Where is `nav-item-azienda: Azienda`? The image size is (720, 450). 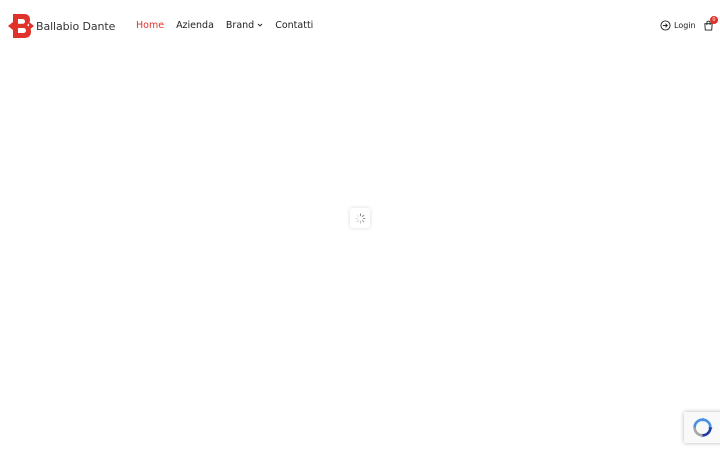 nav-item-azienda: Azienda is located at coordinates (195, 25).